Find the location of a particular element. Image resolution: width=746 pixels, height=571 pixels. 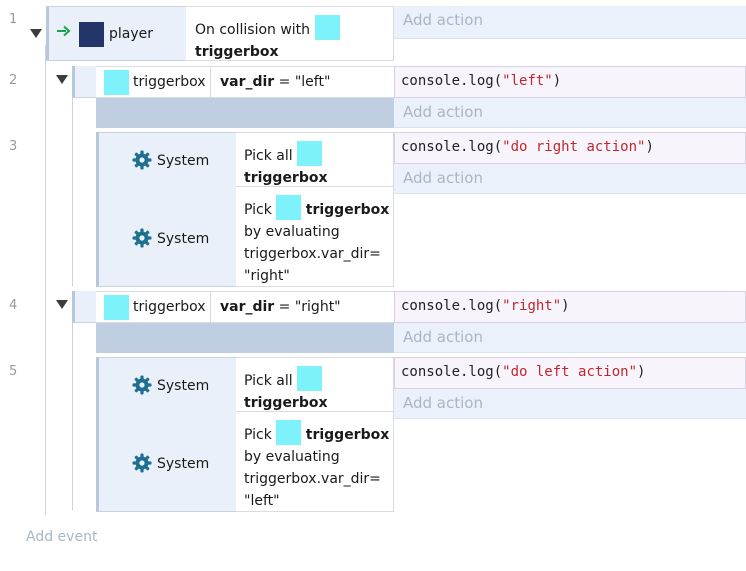

object-name: player is located at coordinates (131, 34).